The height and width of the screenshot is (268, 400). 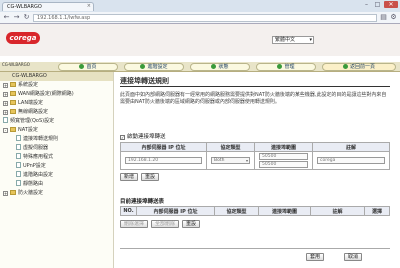 I want to click on sidebar-item-label: 頻寬管理(QoS)設定, so click(x=32, y=121).